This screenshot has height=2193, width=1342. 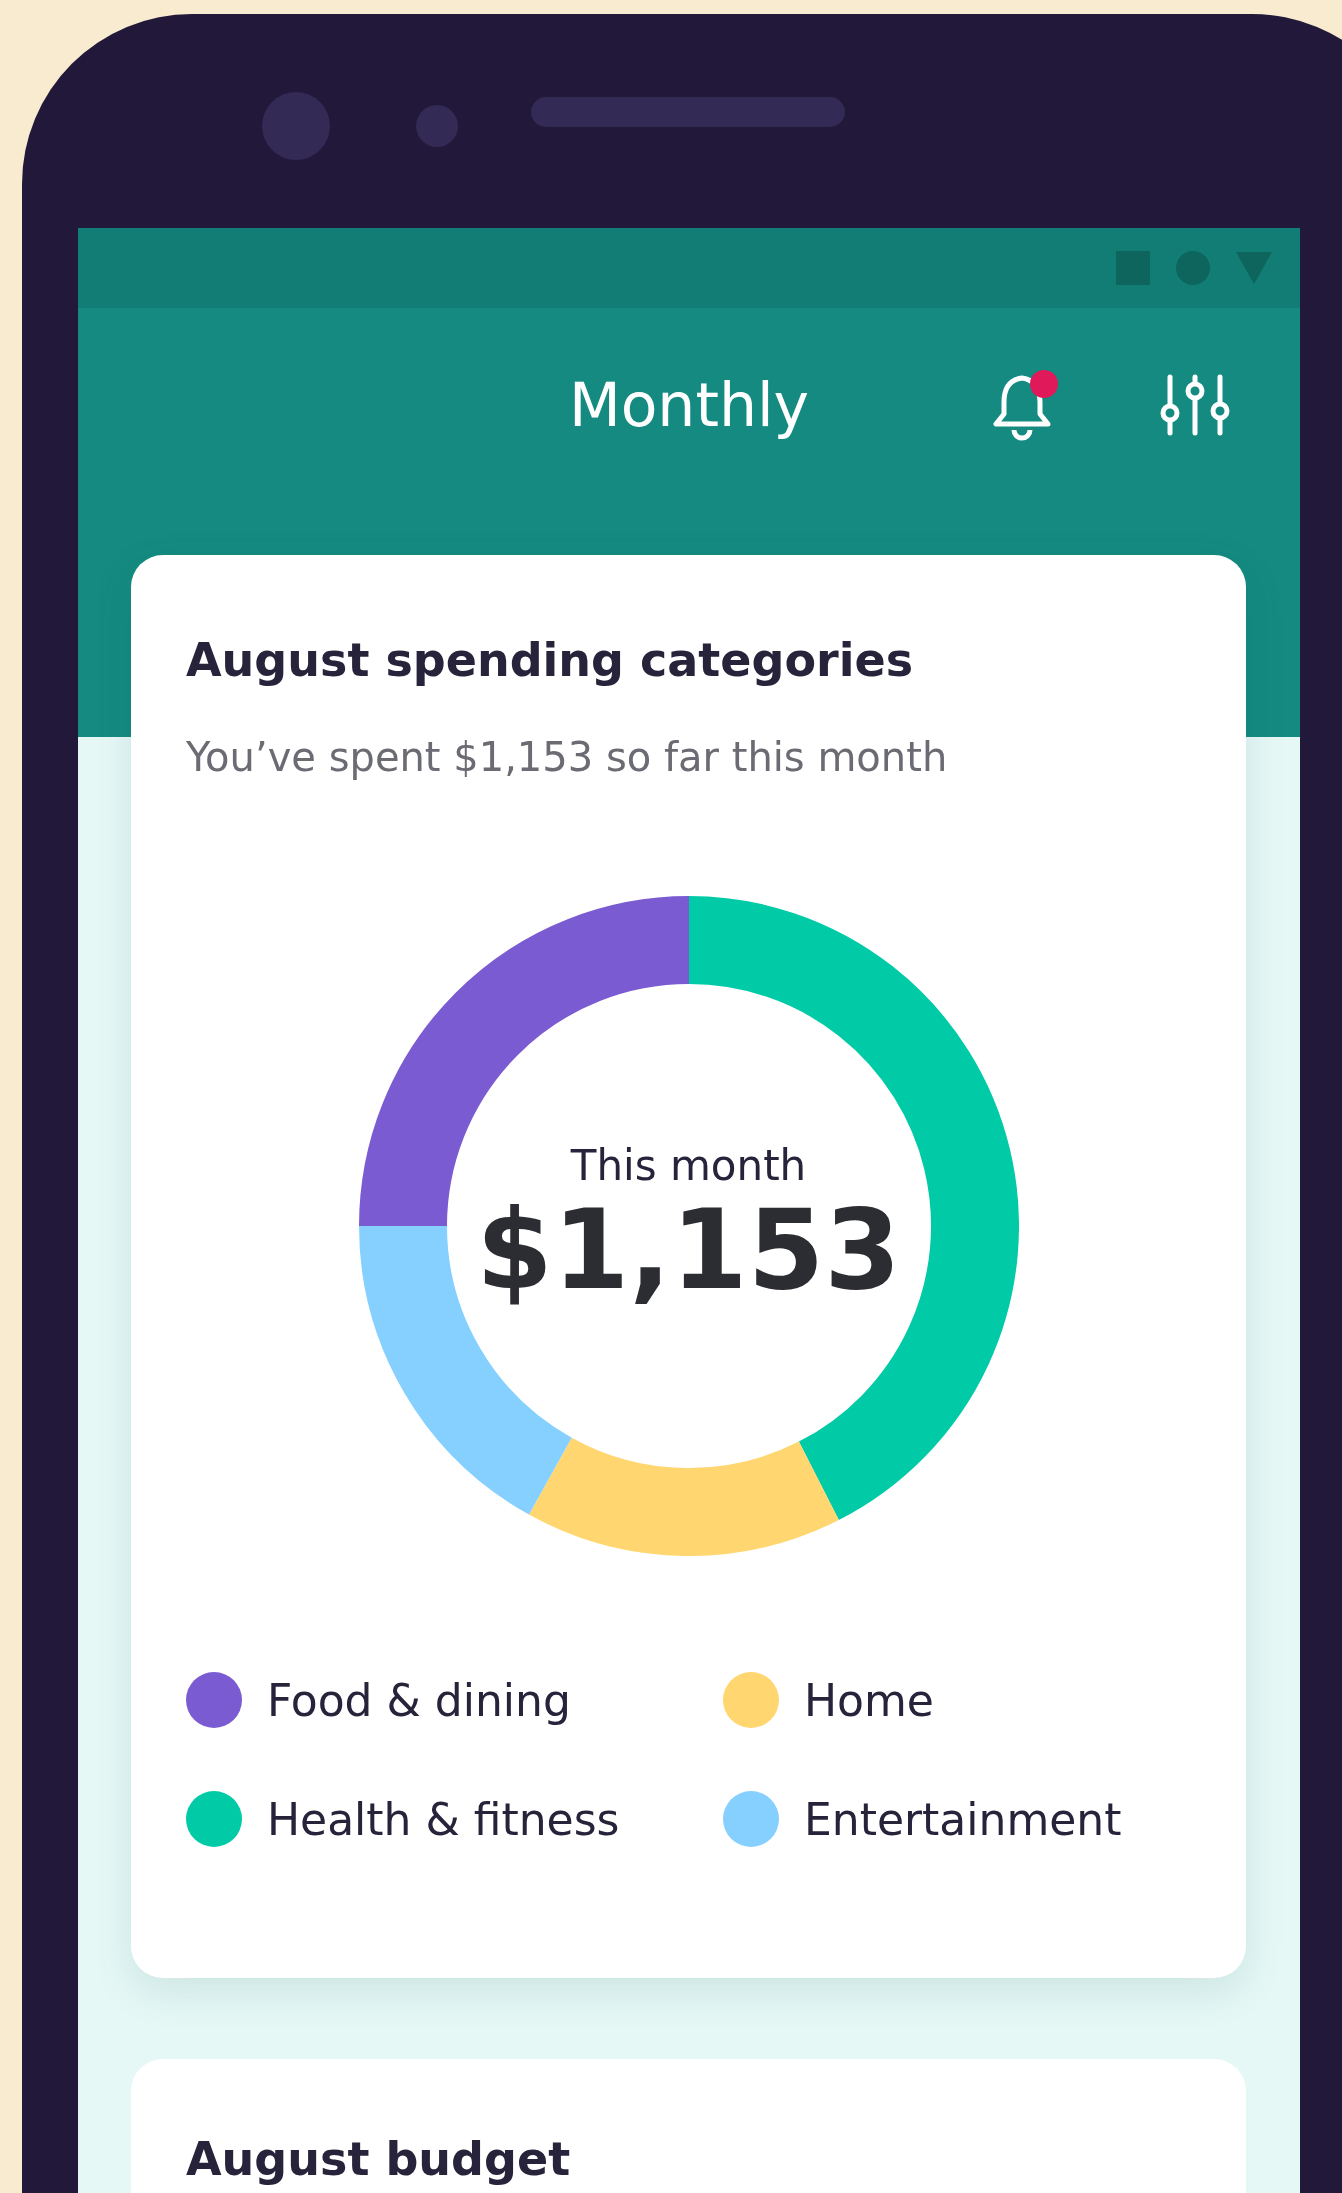 I want to click on square-icon, so click(x=1133, y=268).